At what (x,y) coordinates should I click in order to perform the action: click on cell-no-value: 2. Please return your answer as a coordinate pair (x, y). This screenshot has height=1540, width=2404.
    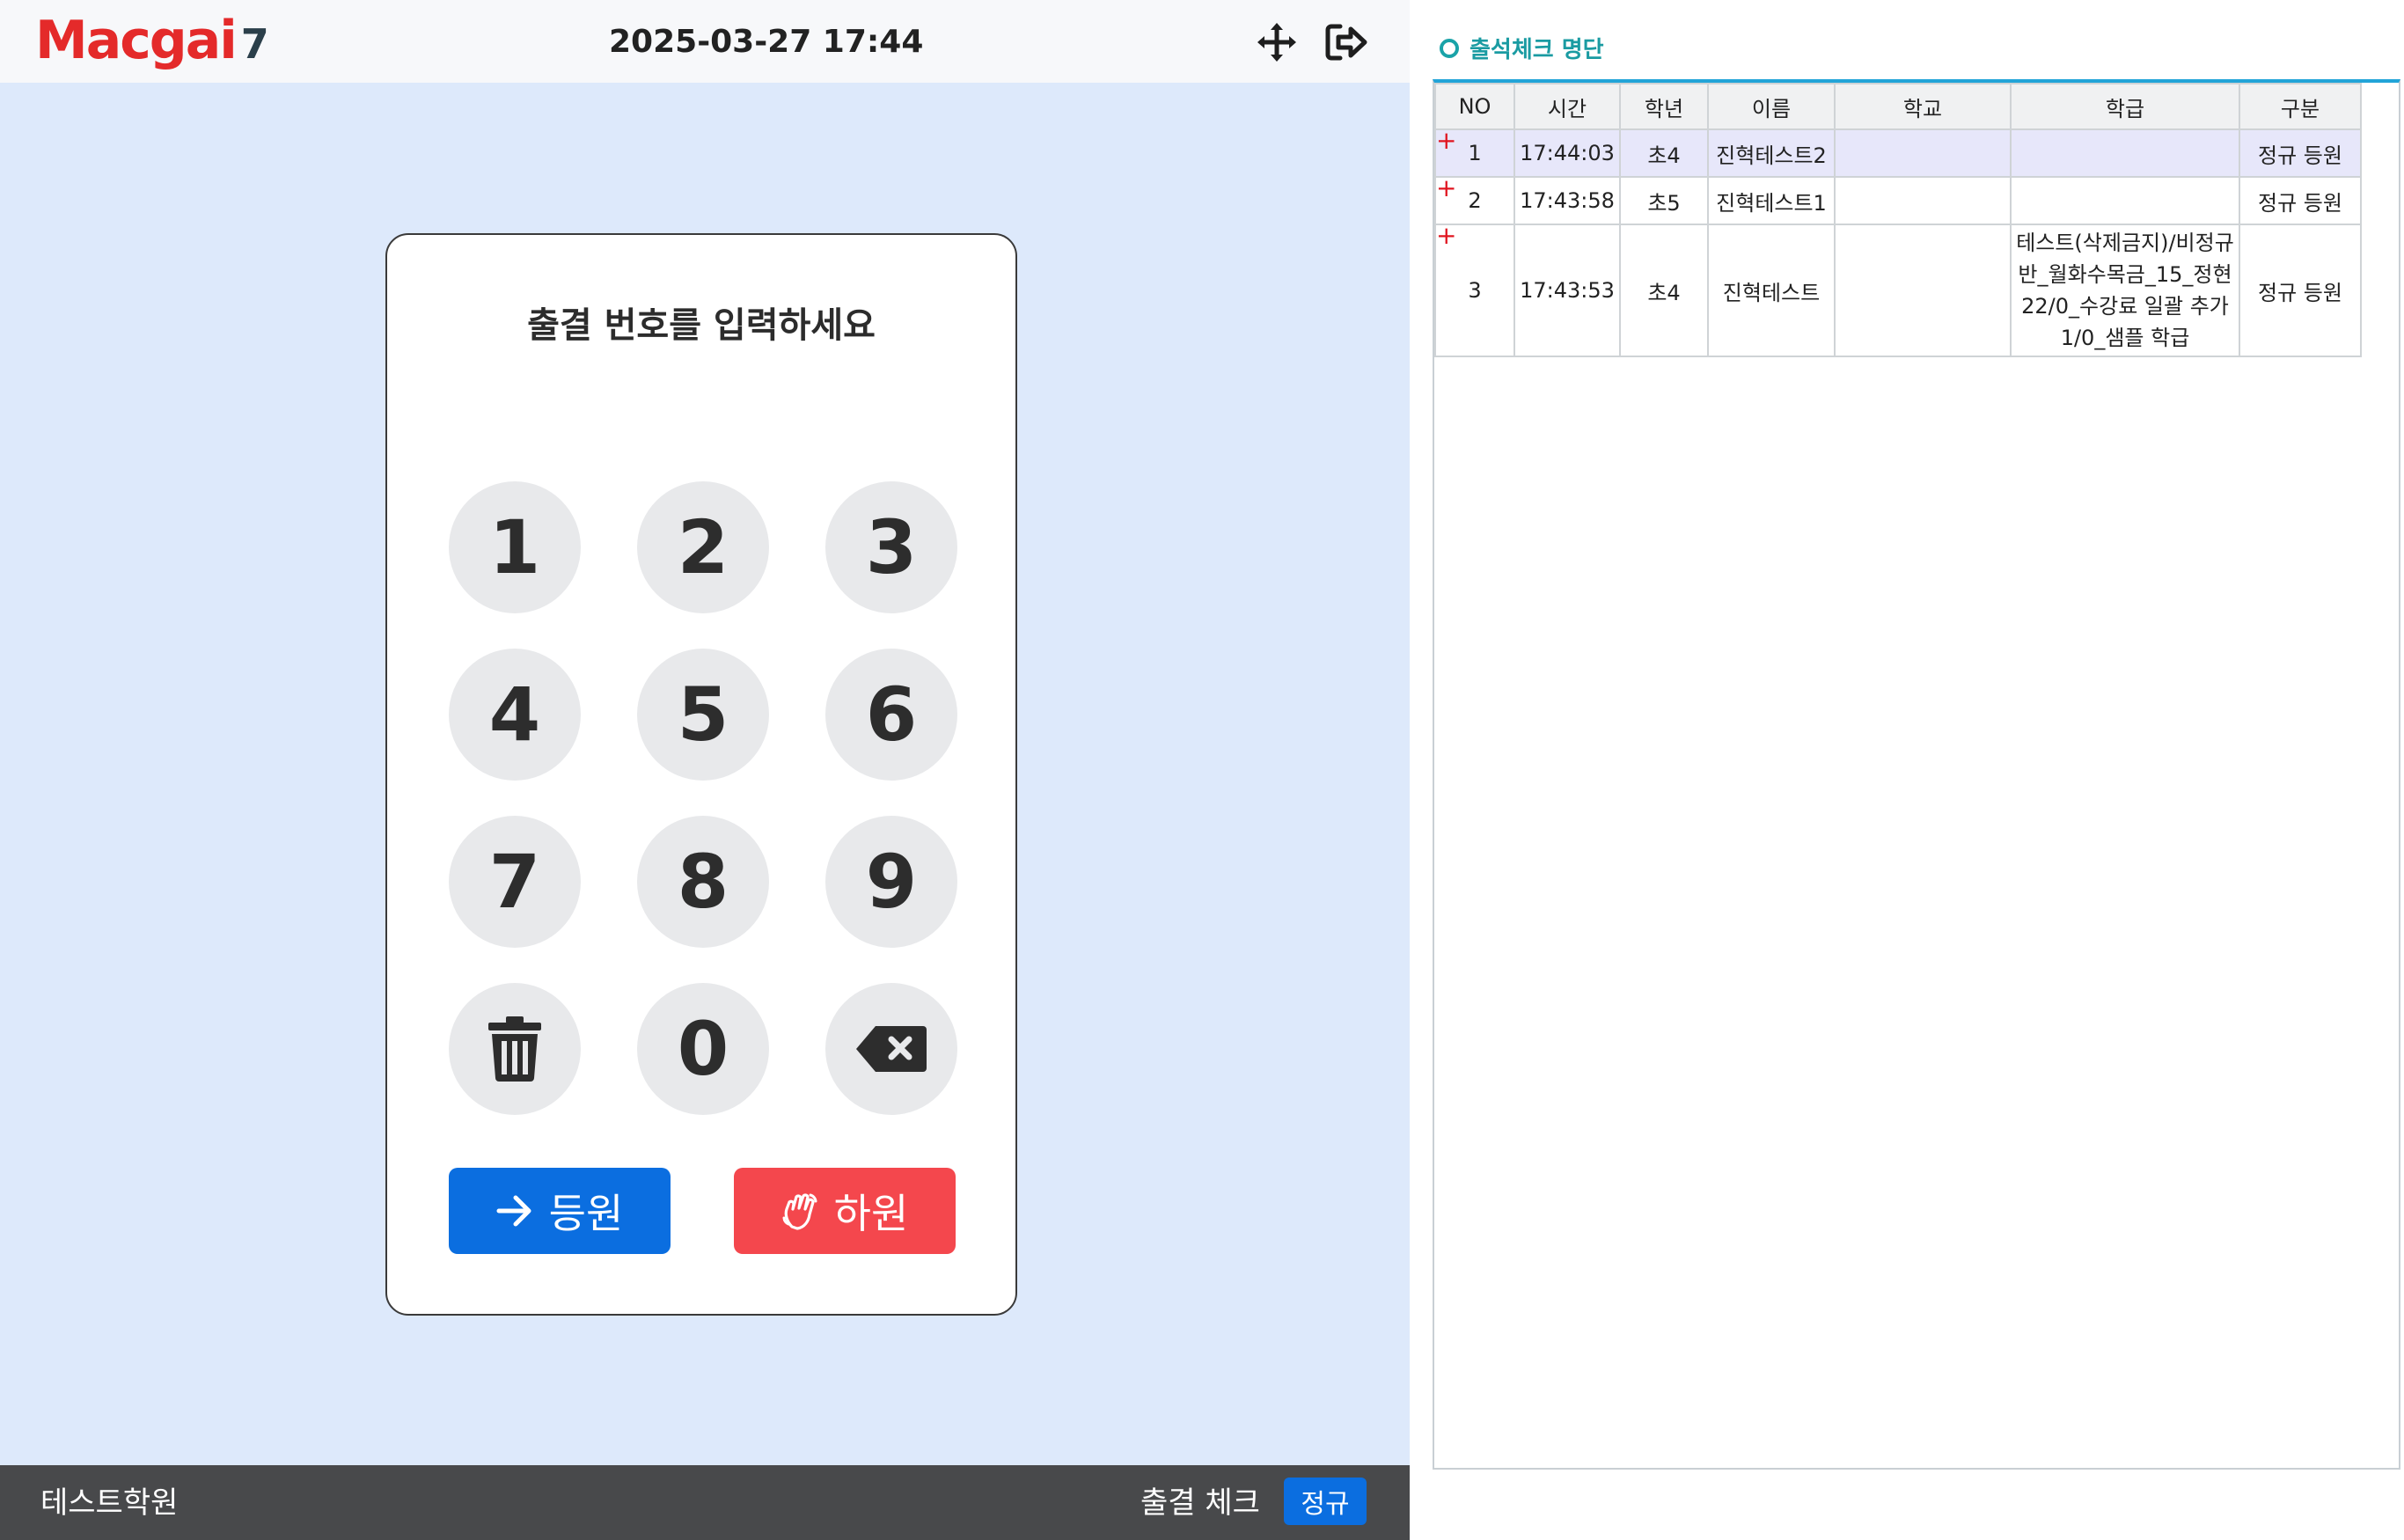
    Looking at the image, I should click on (1475, 201).